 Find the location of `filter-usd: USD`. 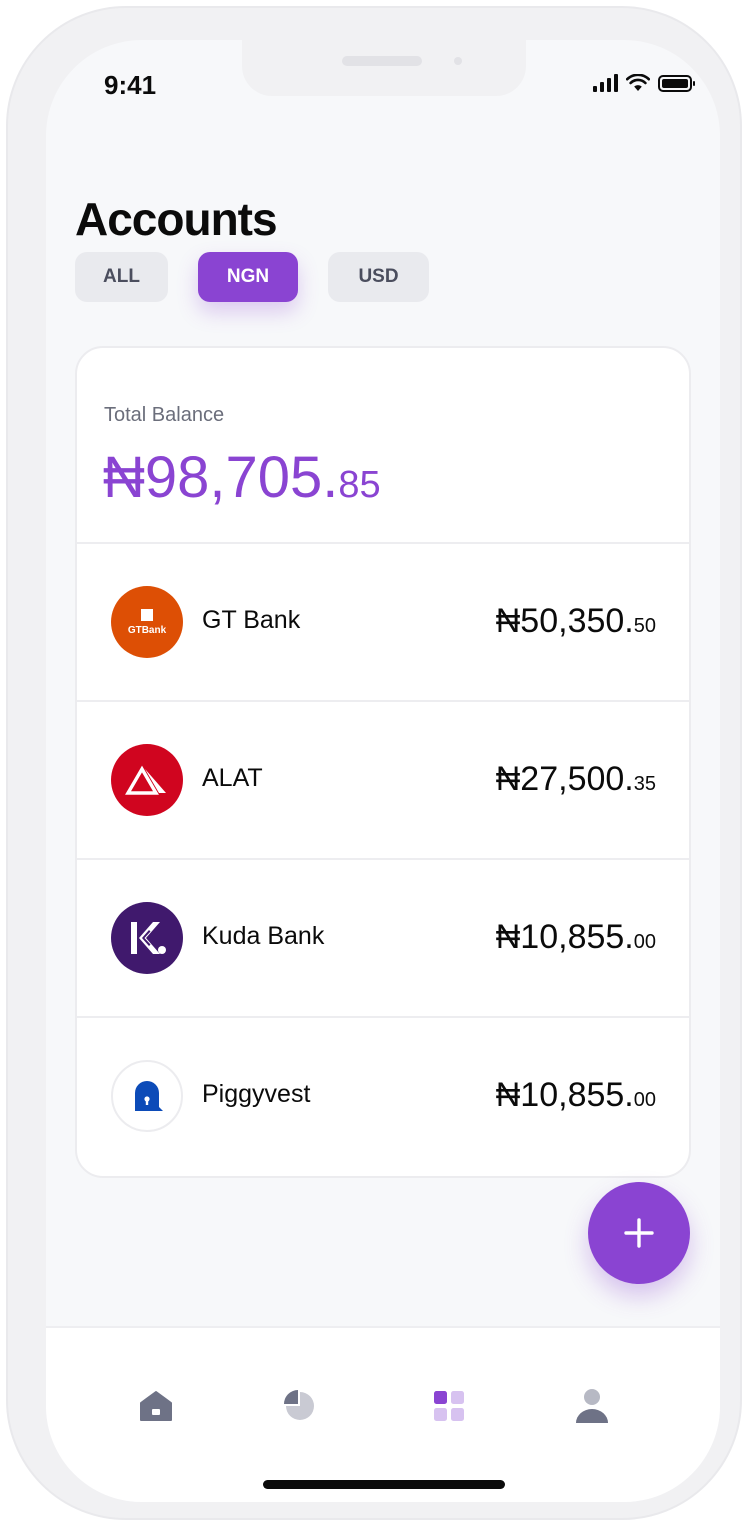

filter-usd: USD is located at coordinates (378, 277).